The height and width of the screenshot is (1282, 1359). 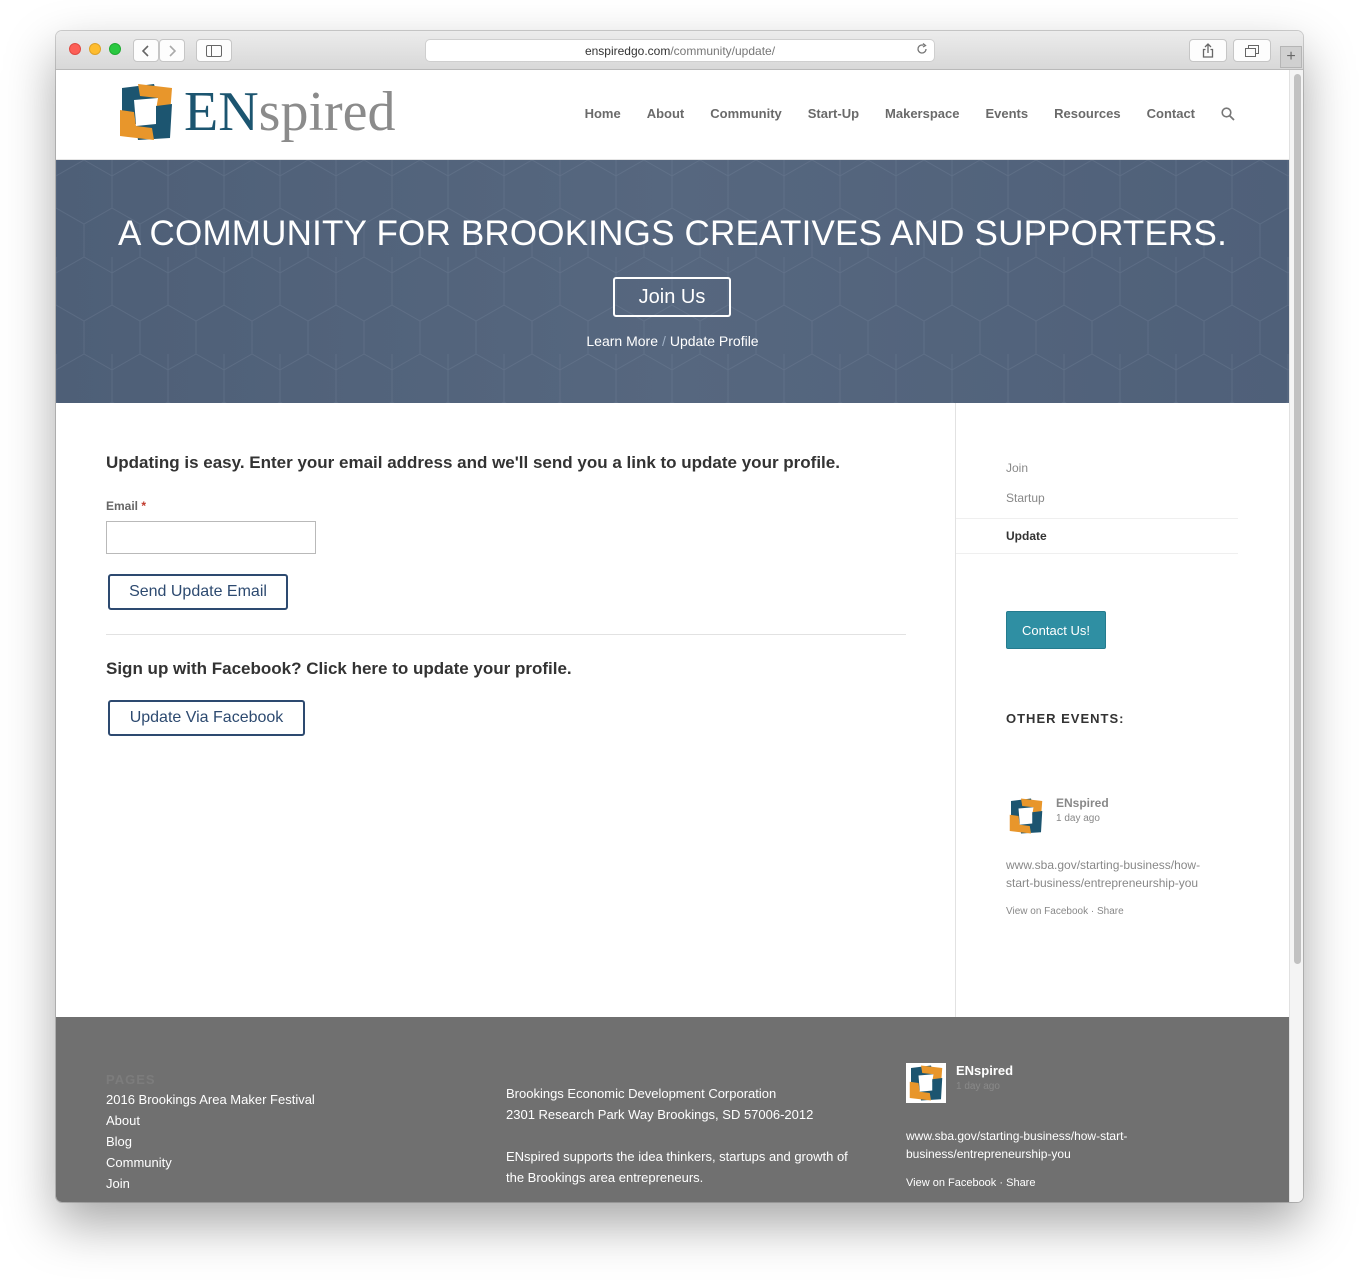 I want to click on nav-item-contact: Contact, so click(x=1171, y=113).